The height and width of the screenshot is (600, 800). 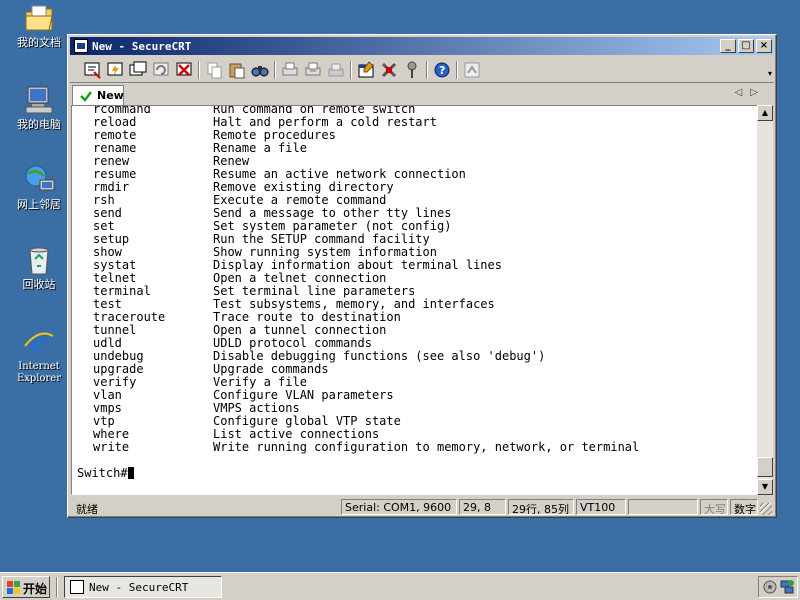 I want to click on command-description: List active connections, so click(x=296, y=434).